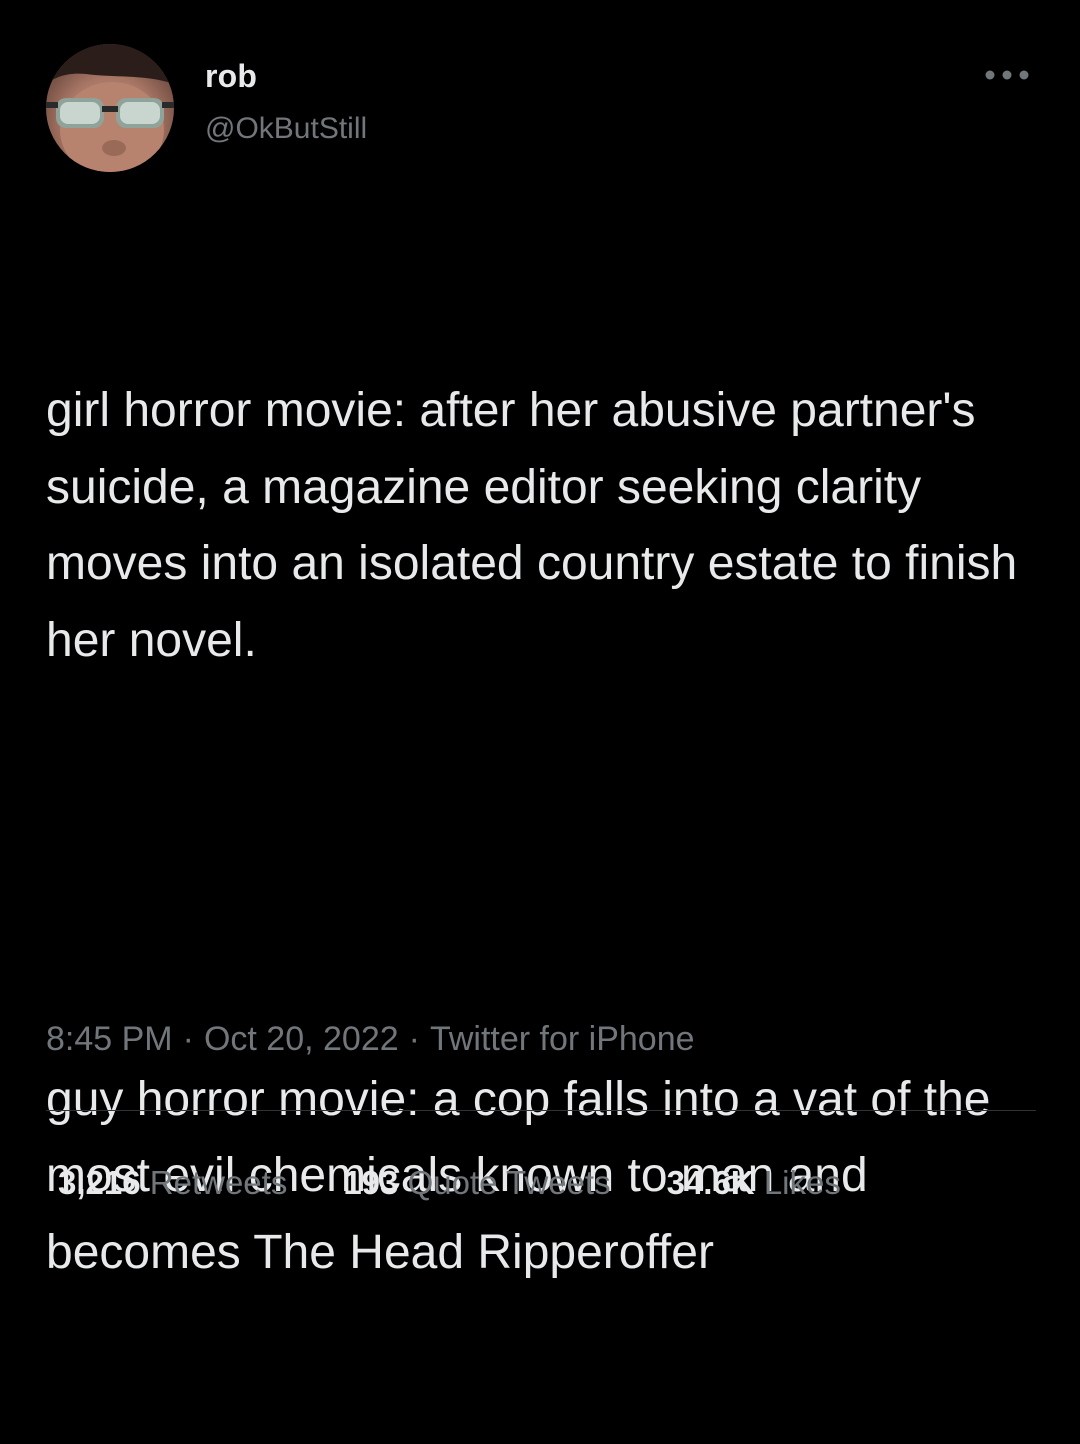  What do you see at coordinates (509, 1182) in the screenshot?
I see `quote-tweets-label: Quote Tweets` at bounding box center [509, 1182].